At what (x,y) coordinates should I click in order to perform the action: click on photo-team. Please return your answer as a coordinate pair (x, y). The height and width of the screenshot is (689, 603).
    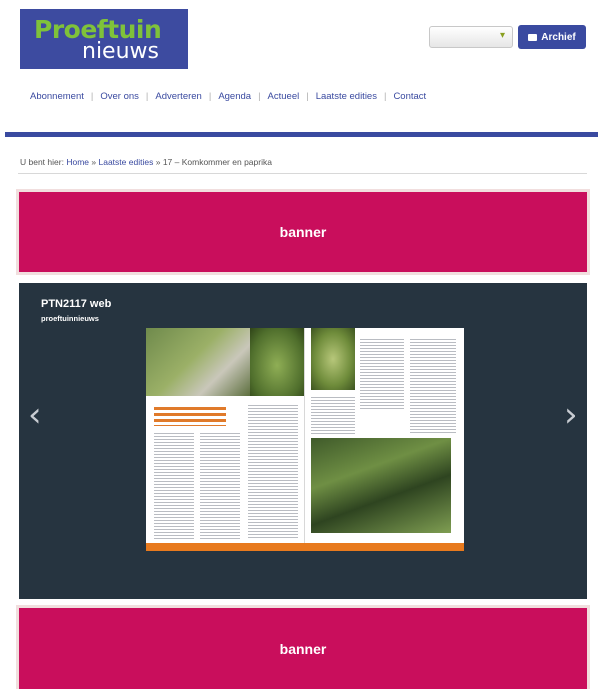
    Looking at the image, I should click on (198, 362).